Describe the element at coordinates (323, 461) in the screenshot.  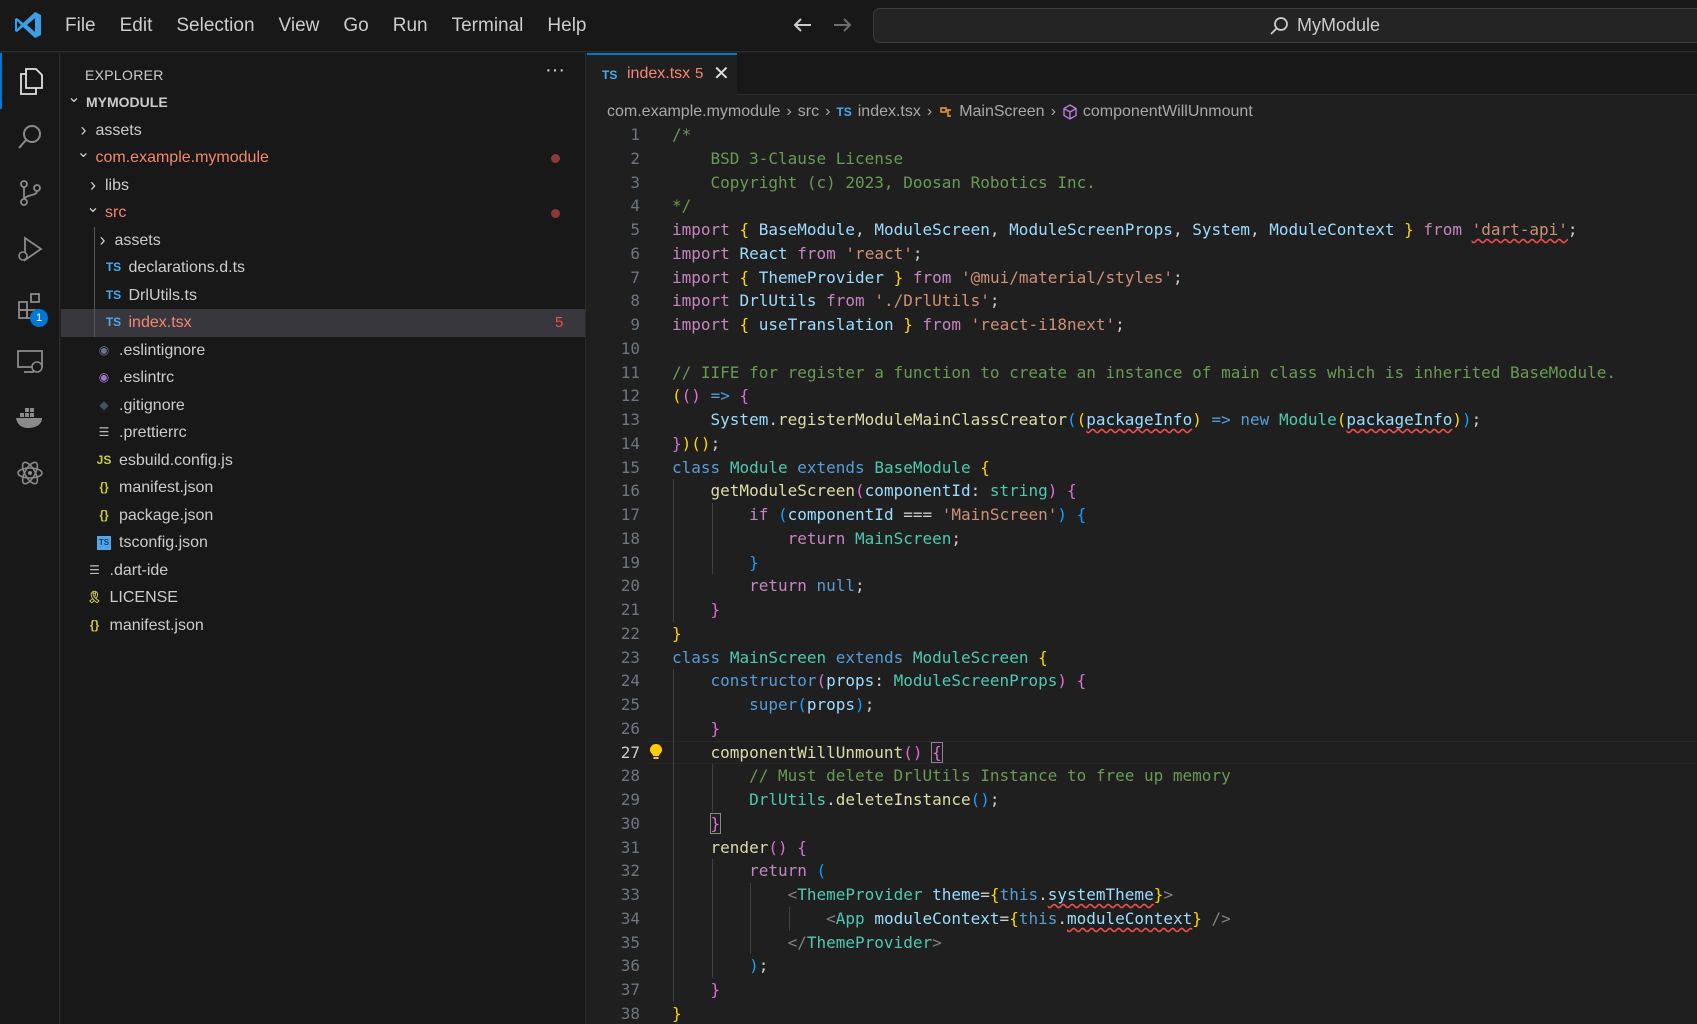
I see `tree-file: JS esbuild.config.js` at that location.